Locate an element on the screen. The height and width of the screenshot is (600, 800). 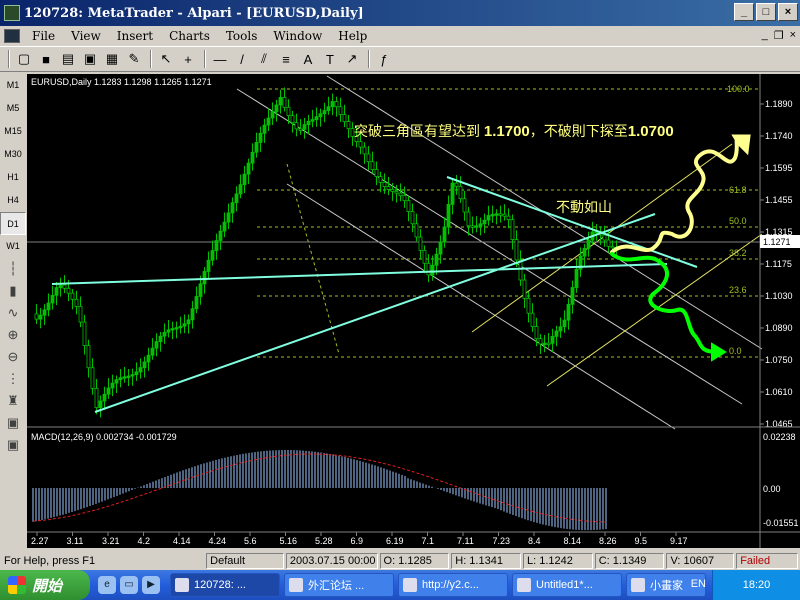
app-icon is located at coordinates (12, 13).